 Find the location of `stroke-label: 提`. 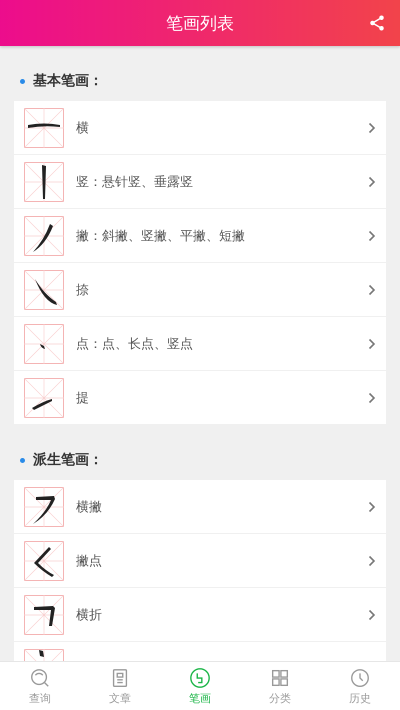

stroke-label: 提 is located at coordinates (83, 398).